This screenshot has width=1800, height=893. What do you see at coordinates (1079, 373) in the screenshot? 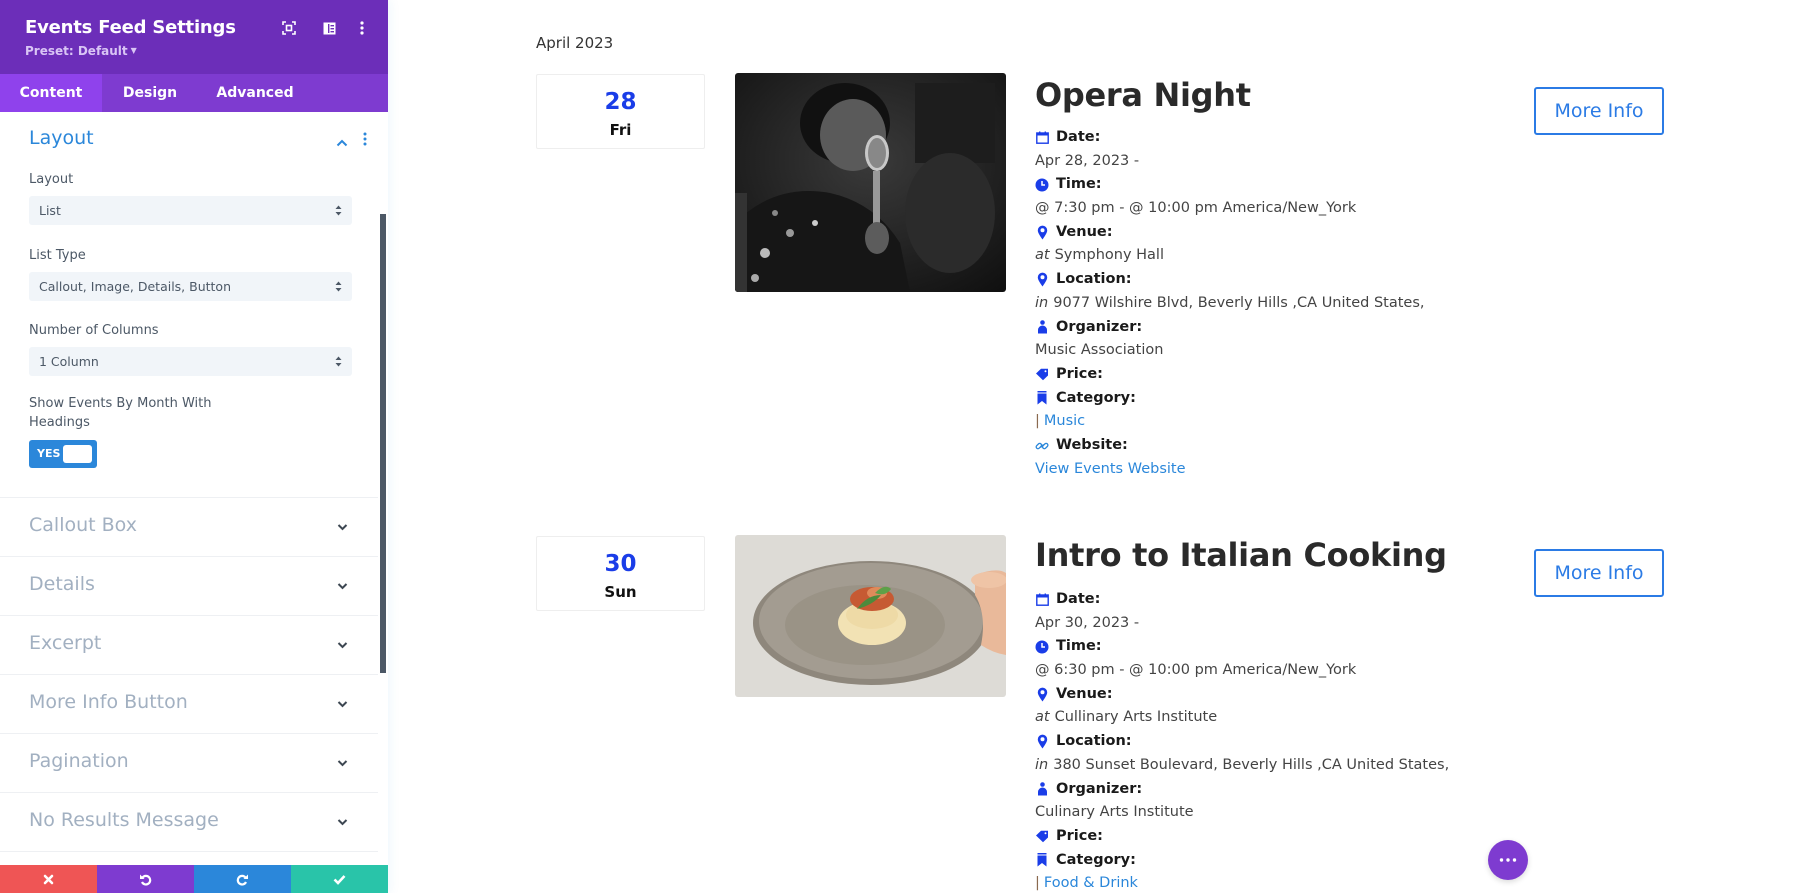
I see `price-label: Price:` at bounding box center [1079, 373].